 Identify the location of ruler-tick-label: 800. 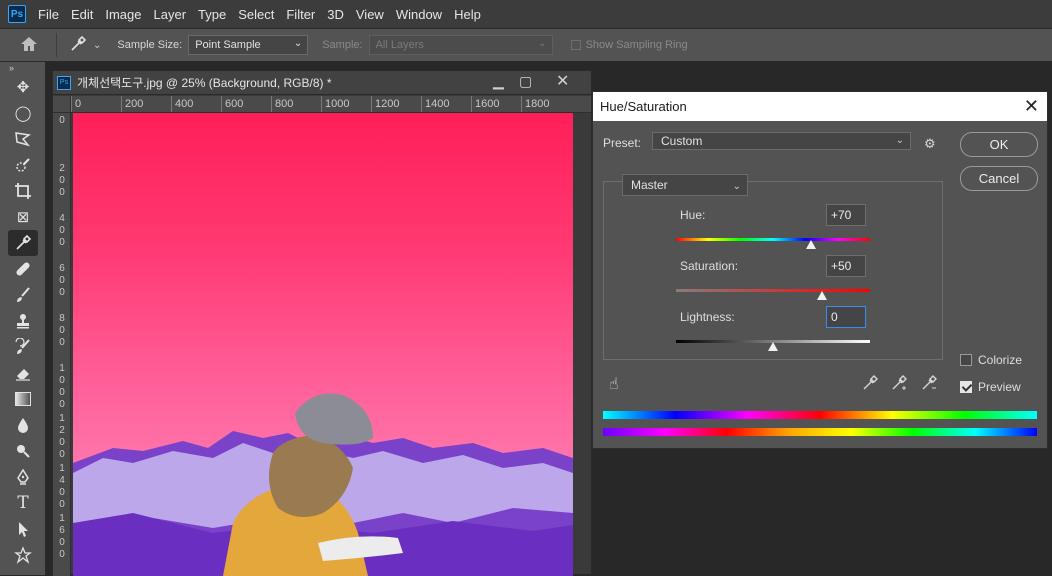
(296, 104).